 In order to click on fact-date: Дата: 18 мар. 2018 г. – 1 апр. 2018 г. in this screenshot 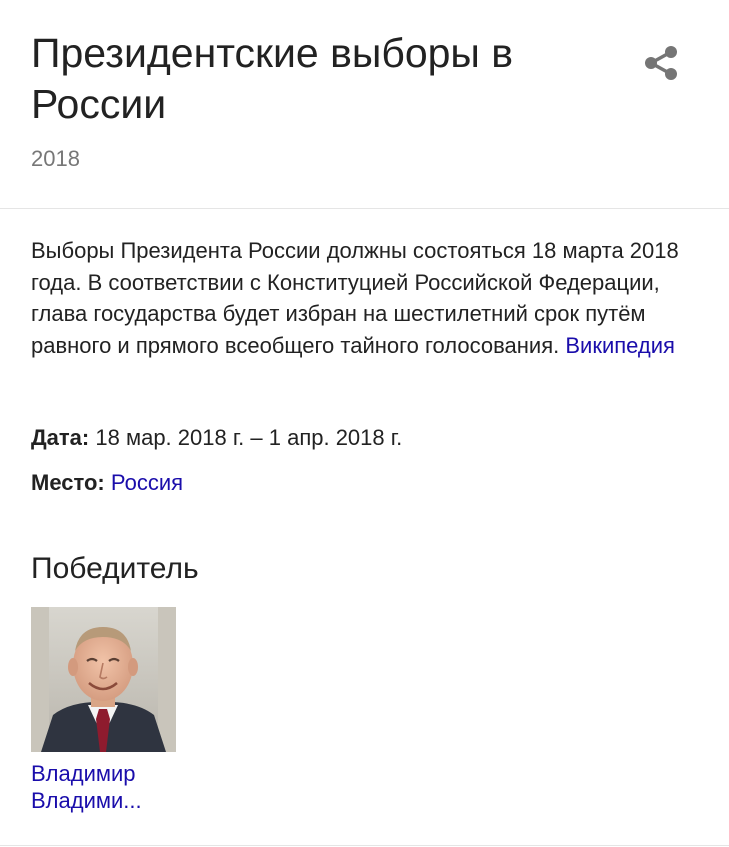, I will do `click(216, 438)`.